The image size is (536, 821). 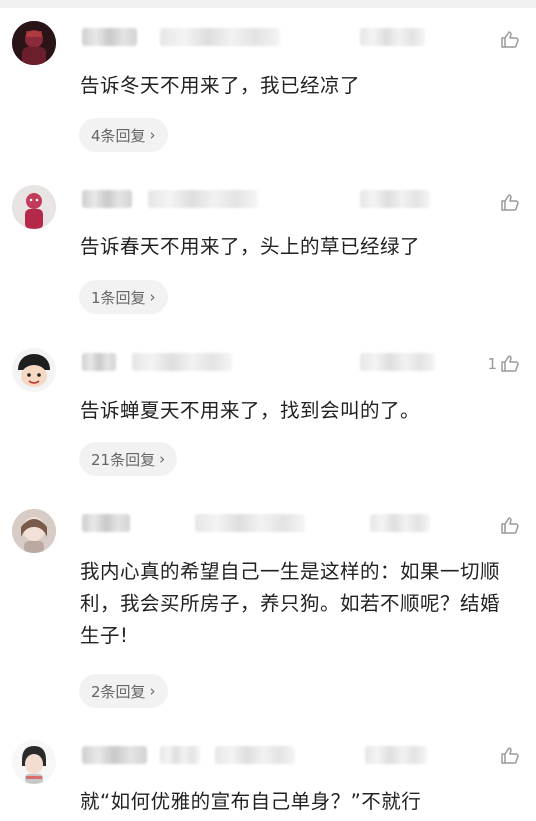 I want to click on reply-count: 1条回复, so click(x=118, y=297).